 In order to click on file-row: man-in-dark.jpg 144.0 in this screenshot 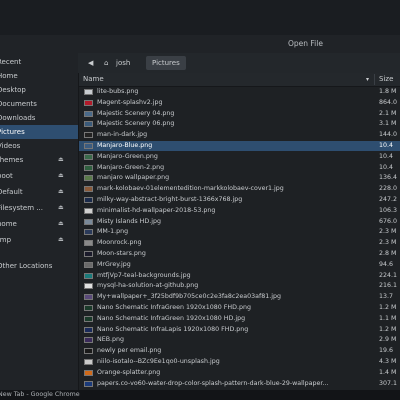, I will do `click(239, 135)`.